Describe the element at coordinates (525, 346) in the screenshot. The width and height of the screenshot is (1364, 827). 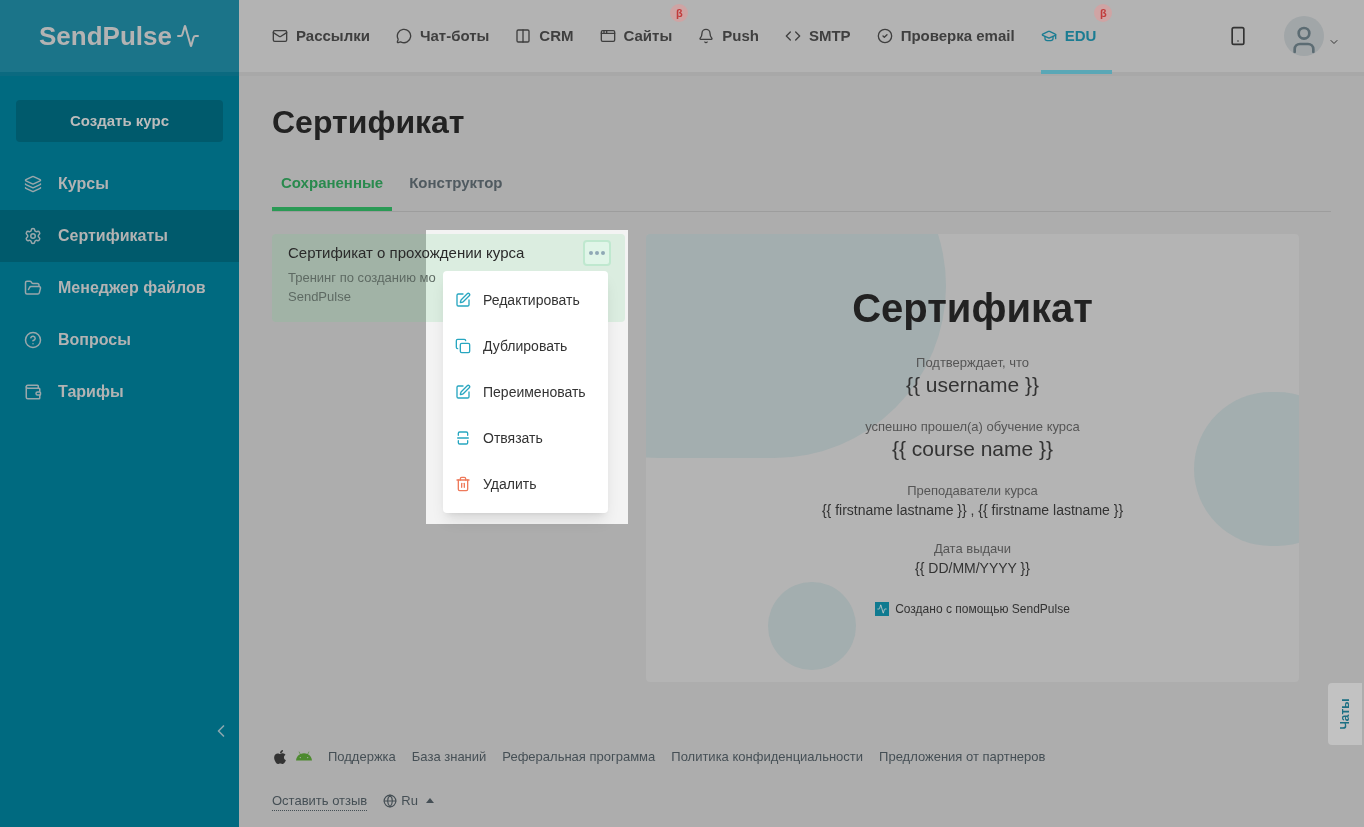
I see `menu-item: Дублировать` at that location.